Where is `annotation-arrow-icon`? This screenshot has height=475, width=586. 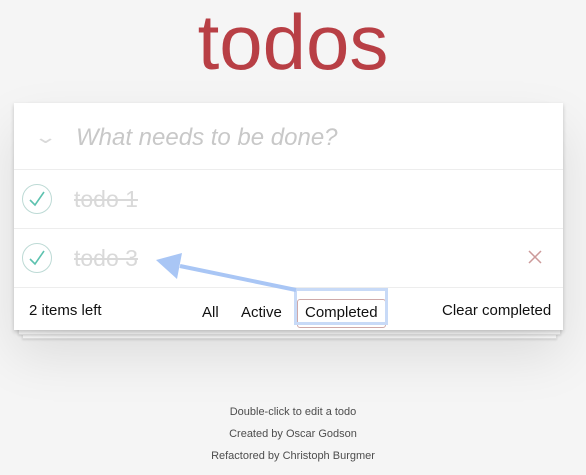
annotation-arrow-icon is located at coordinates (226, 272).